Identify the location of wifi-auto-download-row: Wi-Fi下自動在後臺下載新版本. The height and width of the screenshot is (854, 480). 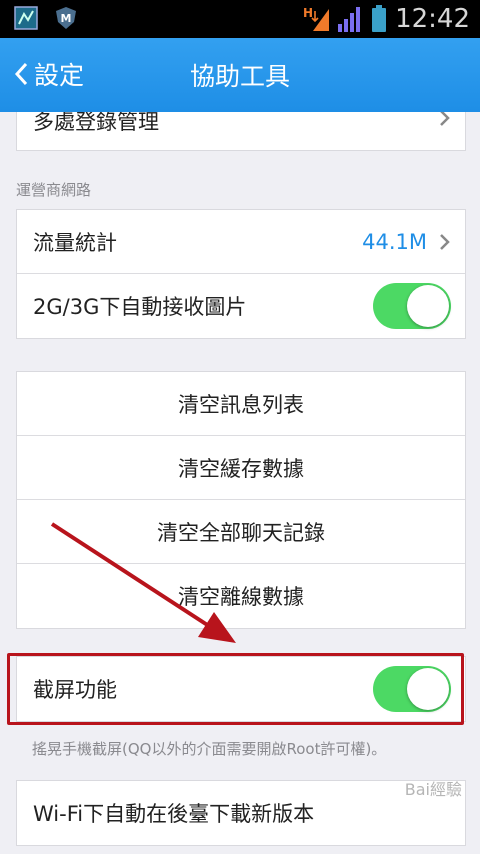
(241, 813).